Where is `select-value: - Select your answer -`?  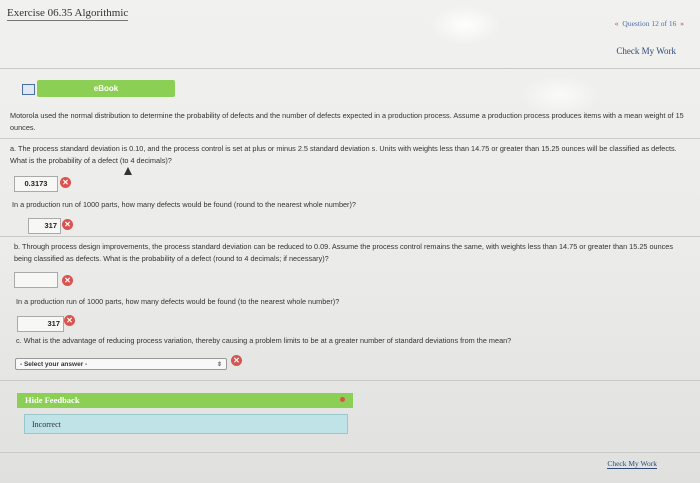 select-value: - Select your answer - is located at coordinates (54, 364).